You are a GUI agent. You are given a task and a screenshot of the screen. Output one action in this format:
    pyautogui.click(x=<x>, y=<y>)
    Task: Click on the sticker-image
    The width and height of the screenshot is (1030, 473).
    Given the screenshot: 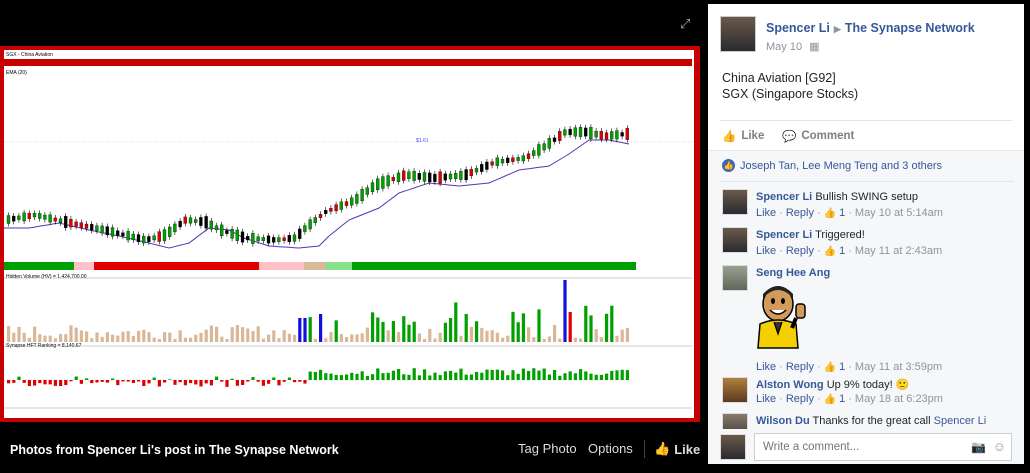 What is the action you would take?
    pyautogui.click(x=782, y=317)
    